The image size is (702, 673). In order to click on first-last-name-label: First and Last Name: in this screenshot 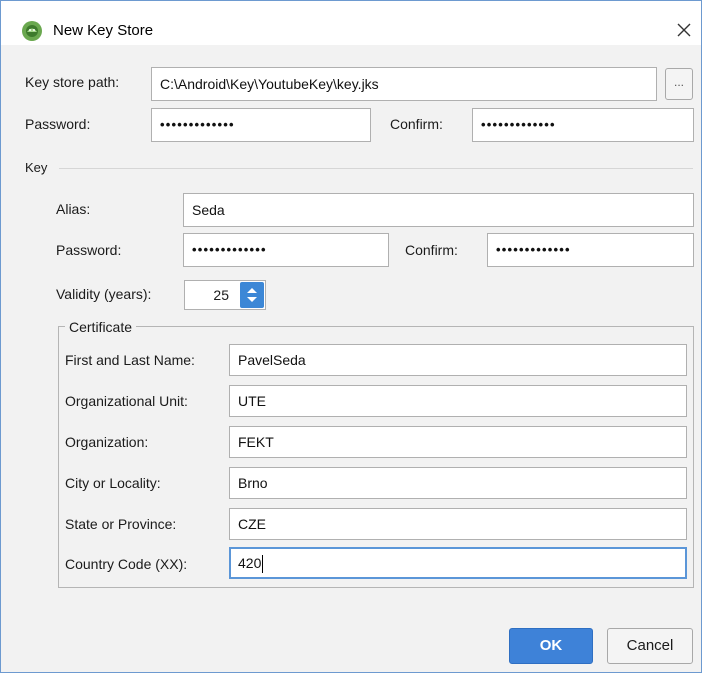, I will do `click(130, 360)`.